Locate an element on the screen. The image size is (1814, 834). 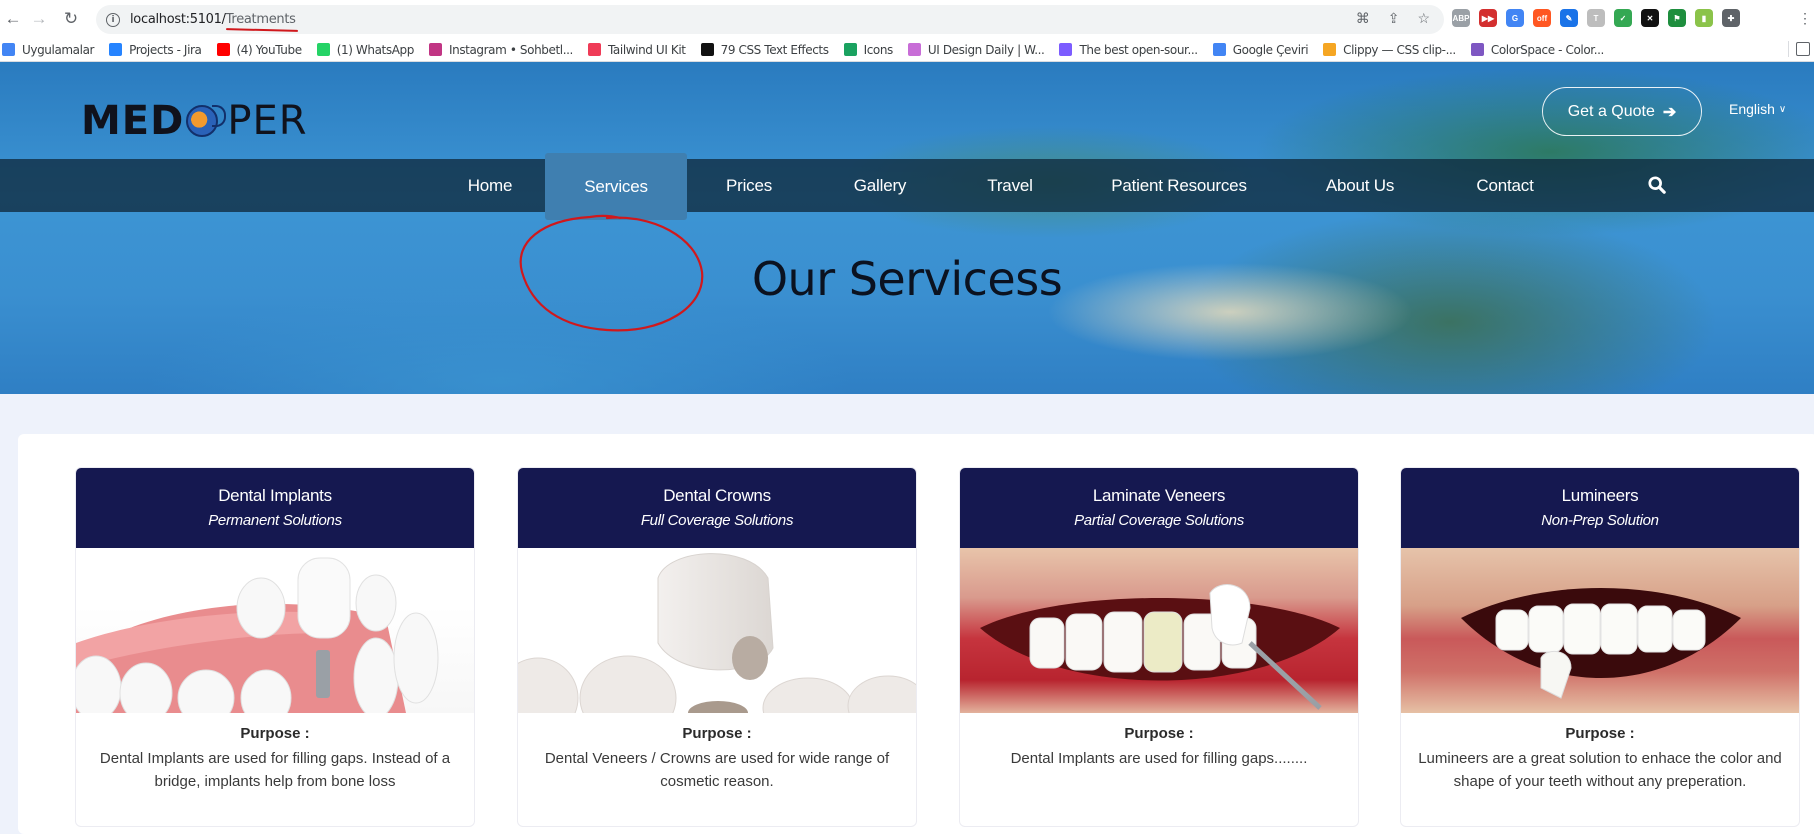
ui-design-daily-icon is located at coordinates (914, 49).